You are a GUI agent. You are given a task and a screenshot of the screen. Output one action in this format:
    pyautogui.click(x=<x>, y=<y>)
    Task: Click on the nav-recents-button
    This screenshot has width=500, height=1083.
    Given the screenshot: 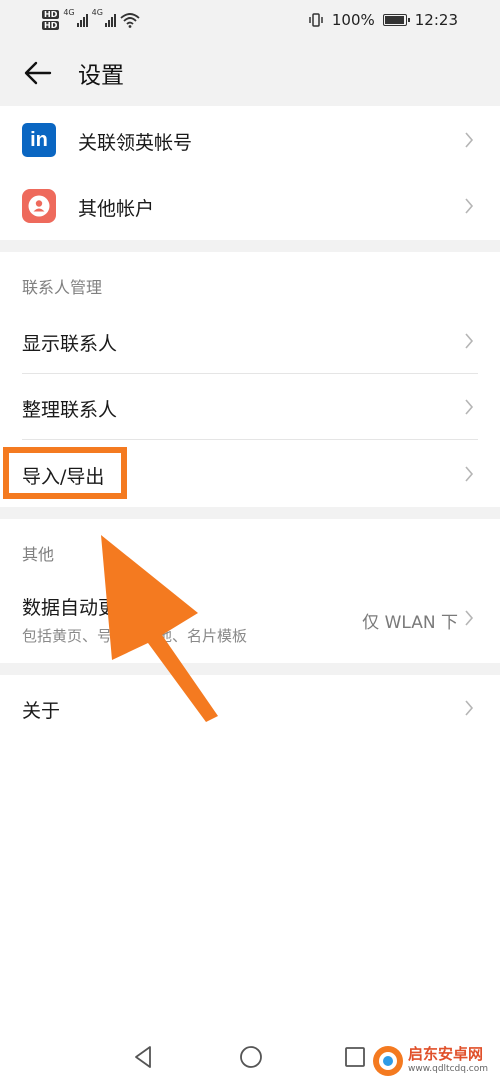 What is the action you would take?
    pyautogui.click(x=355, y=1057)
    